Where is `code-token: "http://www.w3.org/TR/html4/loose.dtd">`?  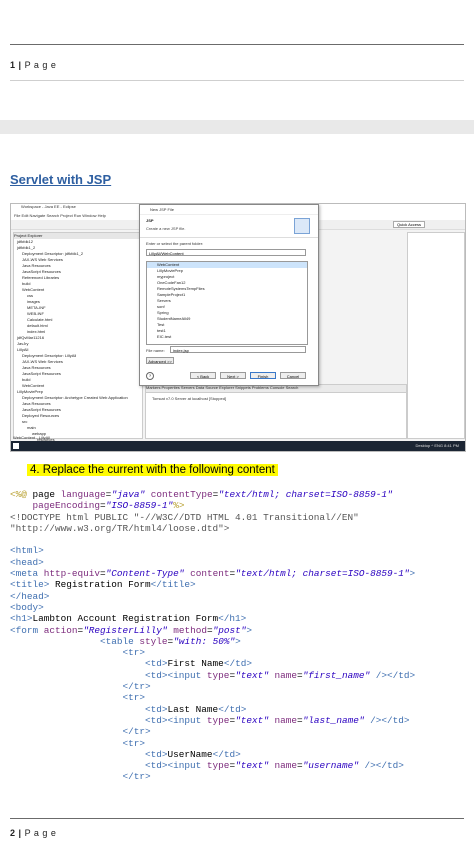 code-token: "http://www.w3.org/TR/html4/loose.dtd"> is located at coordinates (120, 528).